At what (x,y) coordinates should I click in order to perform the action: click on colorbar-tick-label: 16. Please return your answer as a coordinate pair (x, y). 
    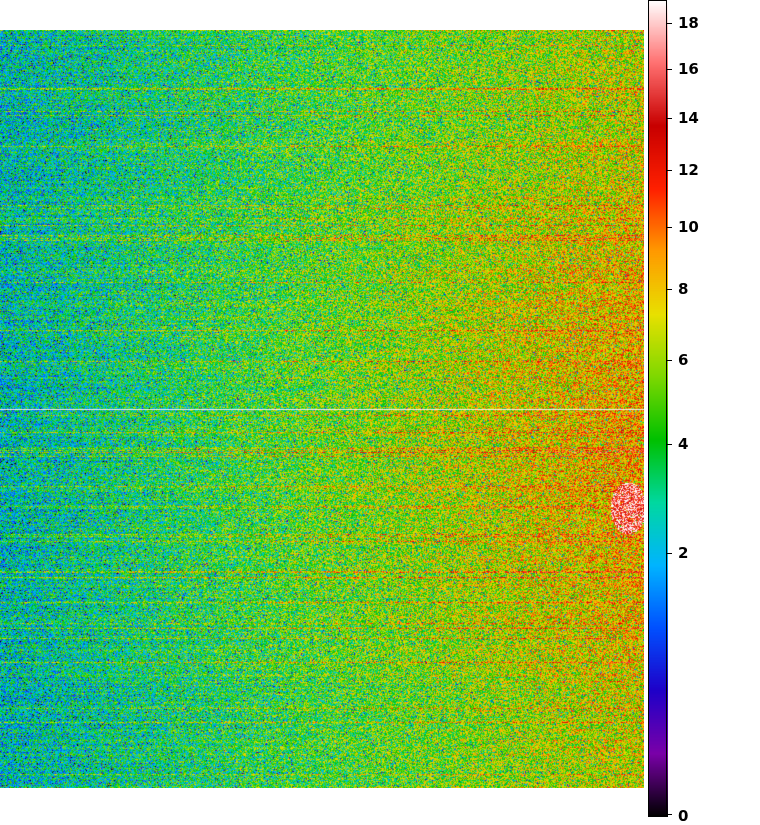
    Looking at the image, I should click on (688, 69).